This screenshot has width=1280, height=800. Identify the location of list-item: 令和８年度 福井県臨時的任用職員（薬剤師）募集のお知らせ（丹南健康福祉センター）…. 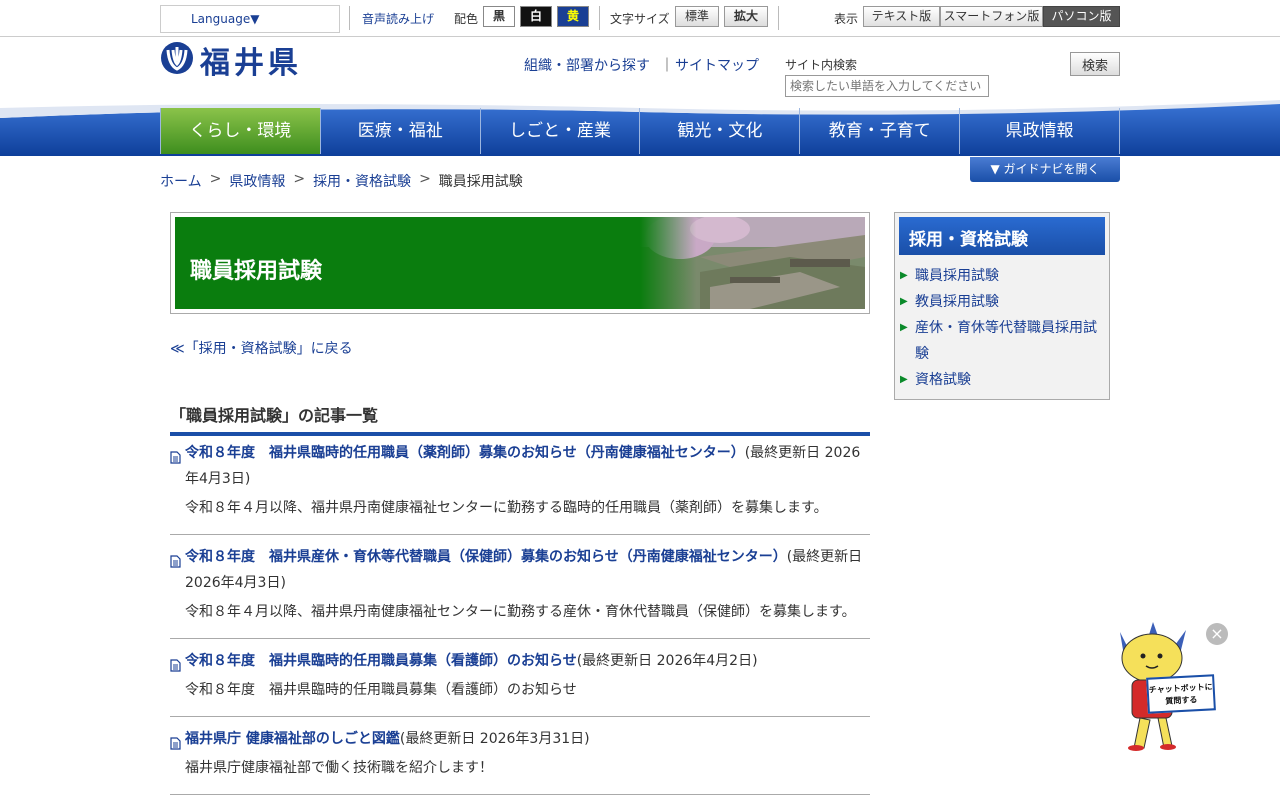
(520, 487).